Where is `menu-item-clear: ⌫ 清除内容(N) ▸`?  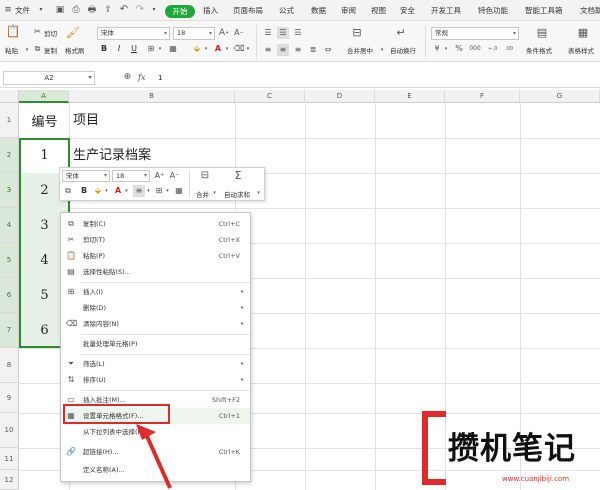 menu-item-clear: ⌫ 清除内容(N) ▸ is located at coordinates (155, 324).